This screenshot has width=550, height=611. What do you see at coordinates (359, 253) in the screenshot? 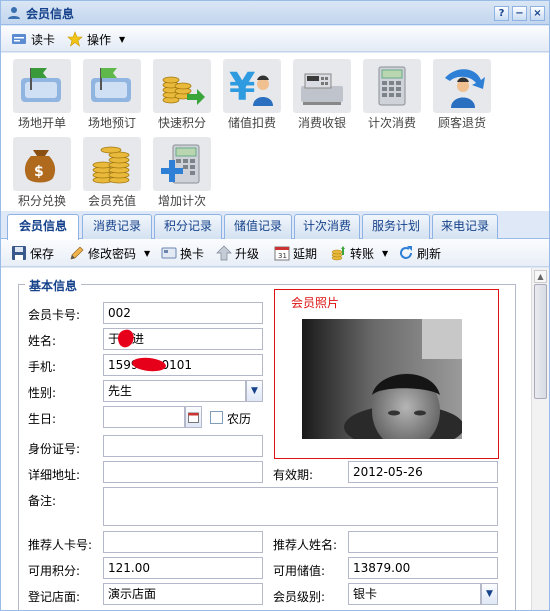
I see `transfer-button: 转账 ▼` at bounding box center [359, 253].